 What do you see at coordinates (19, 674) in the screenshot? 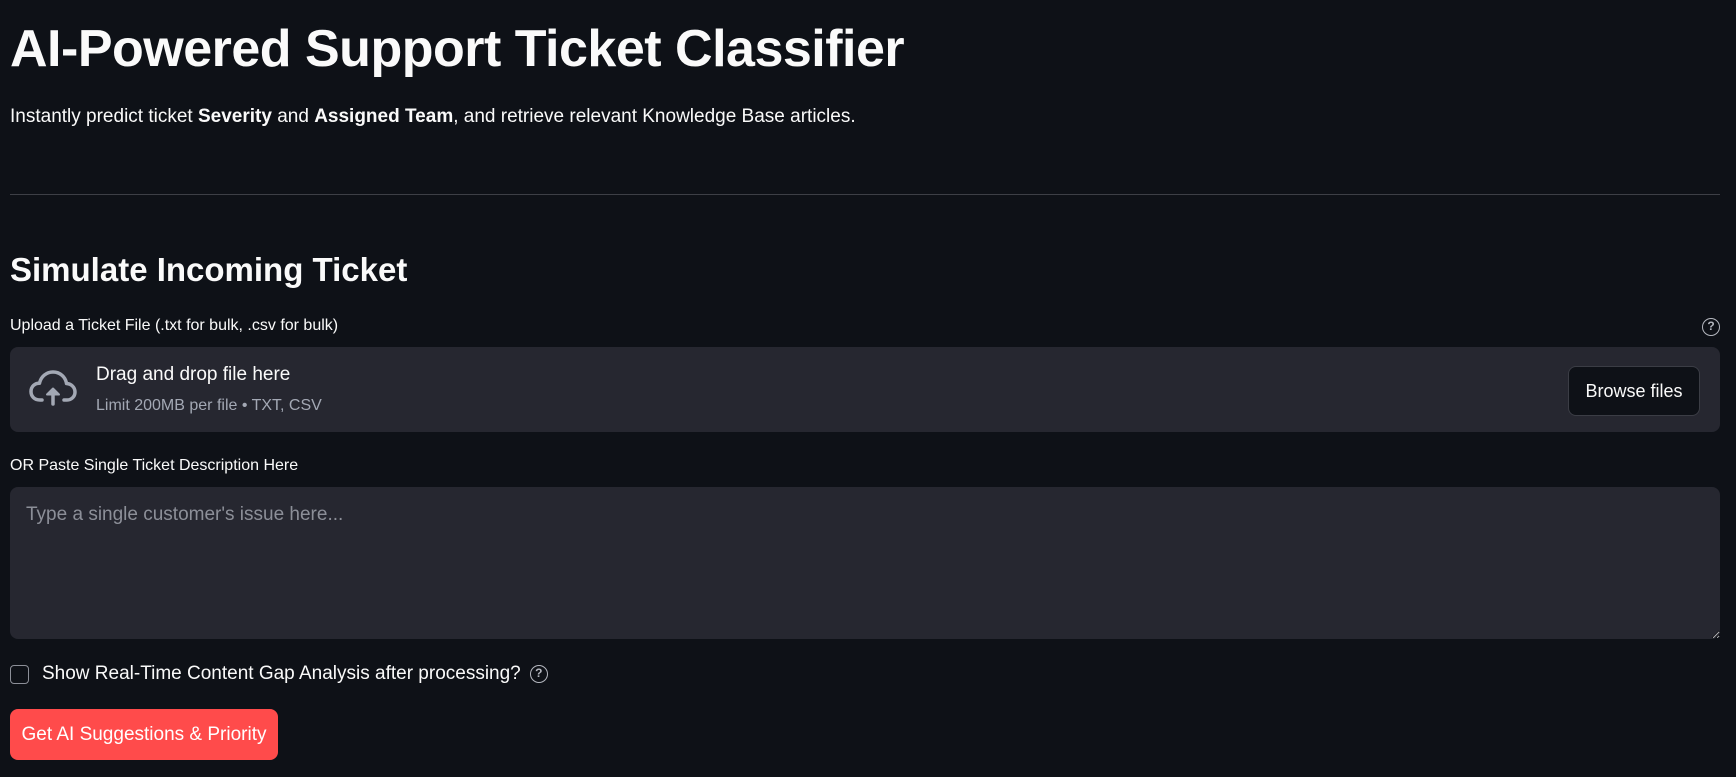
I see `gap-analysis-checkbox` at bounding box center [19, 674].